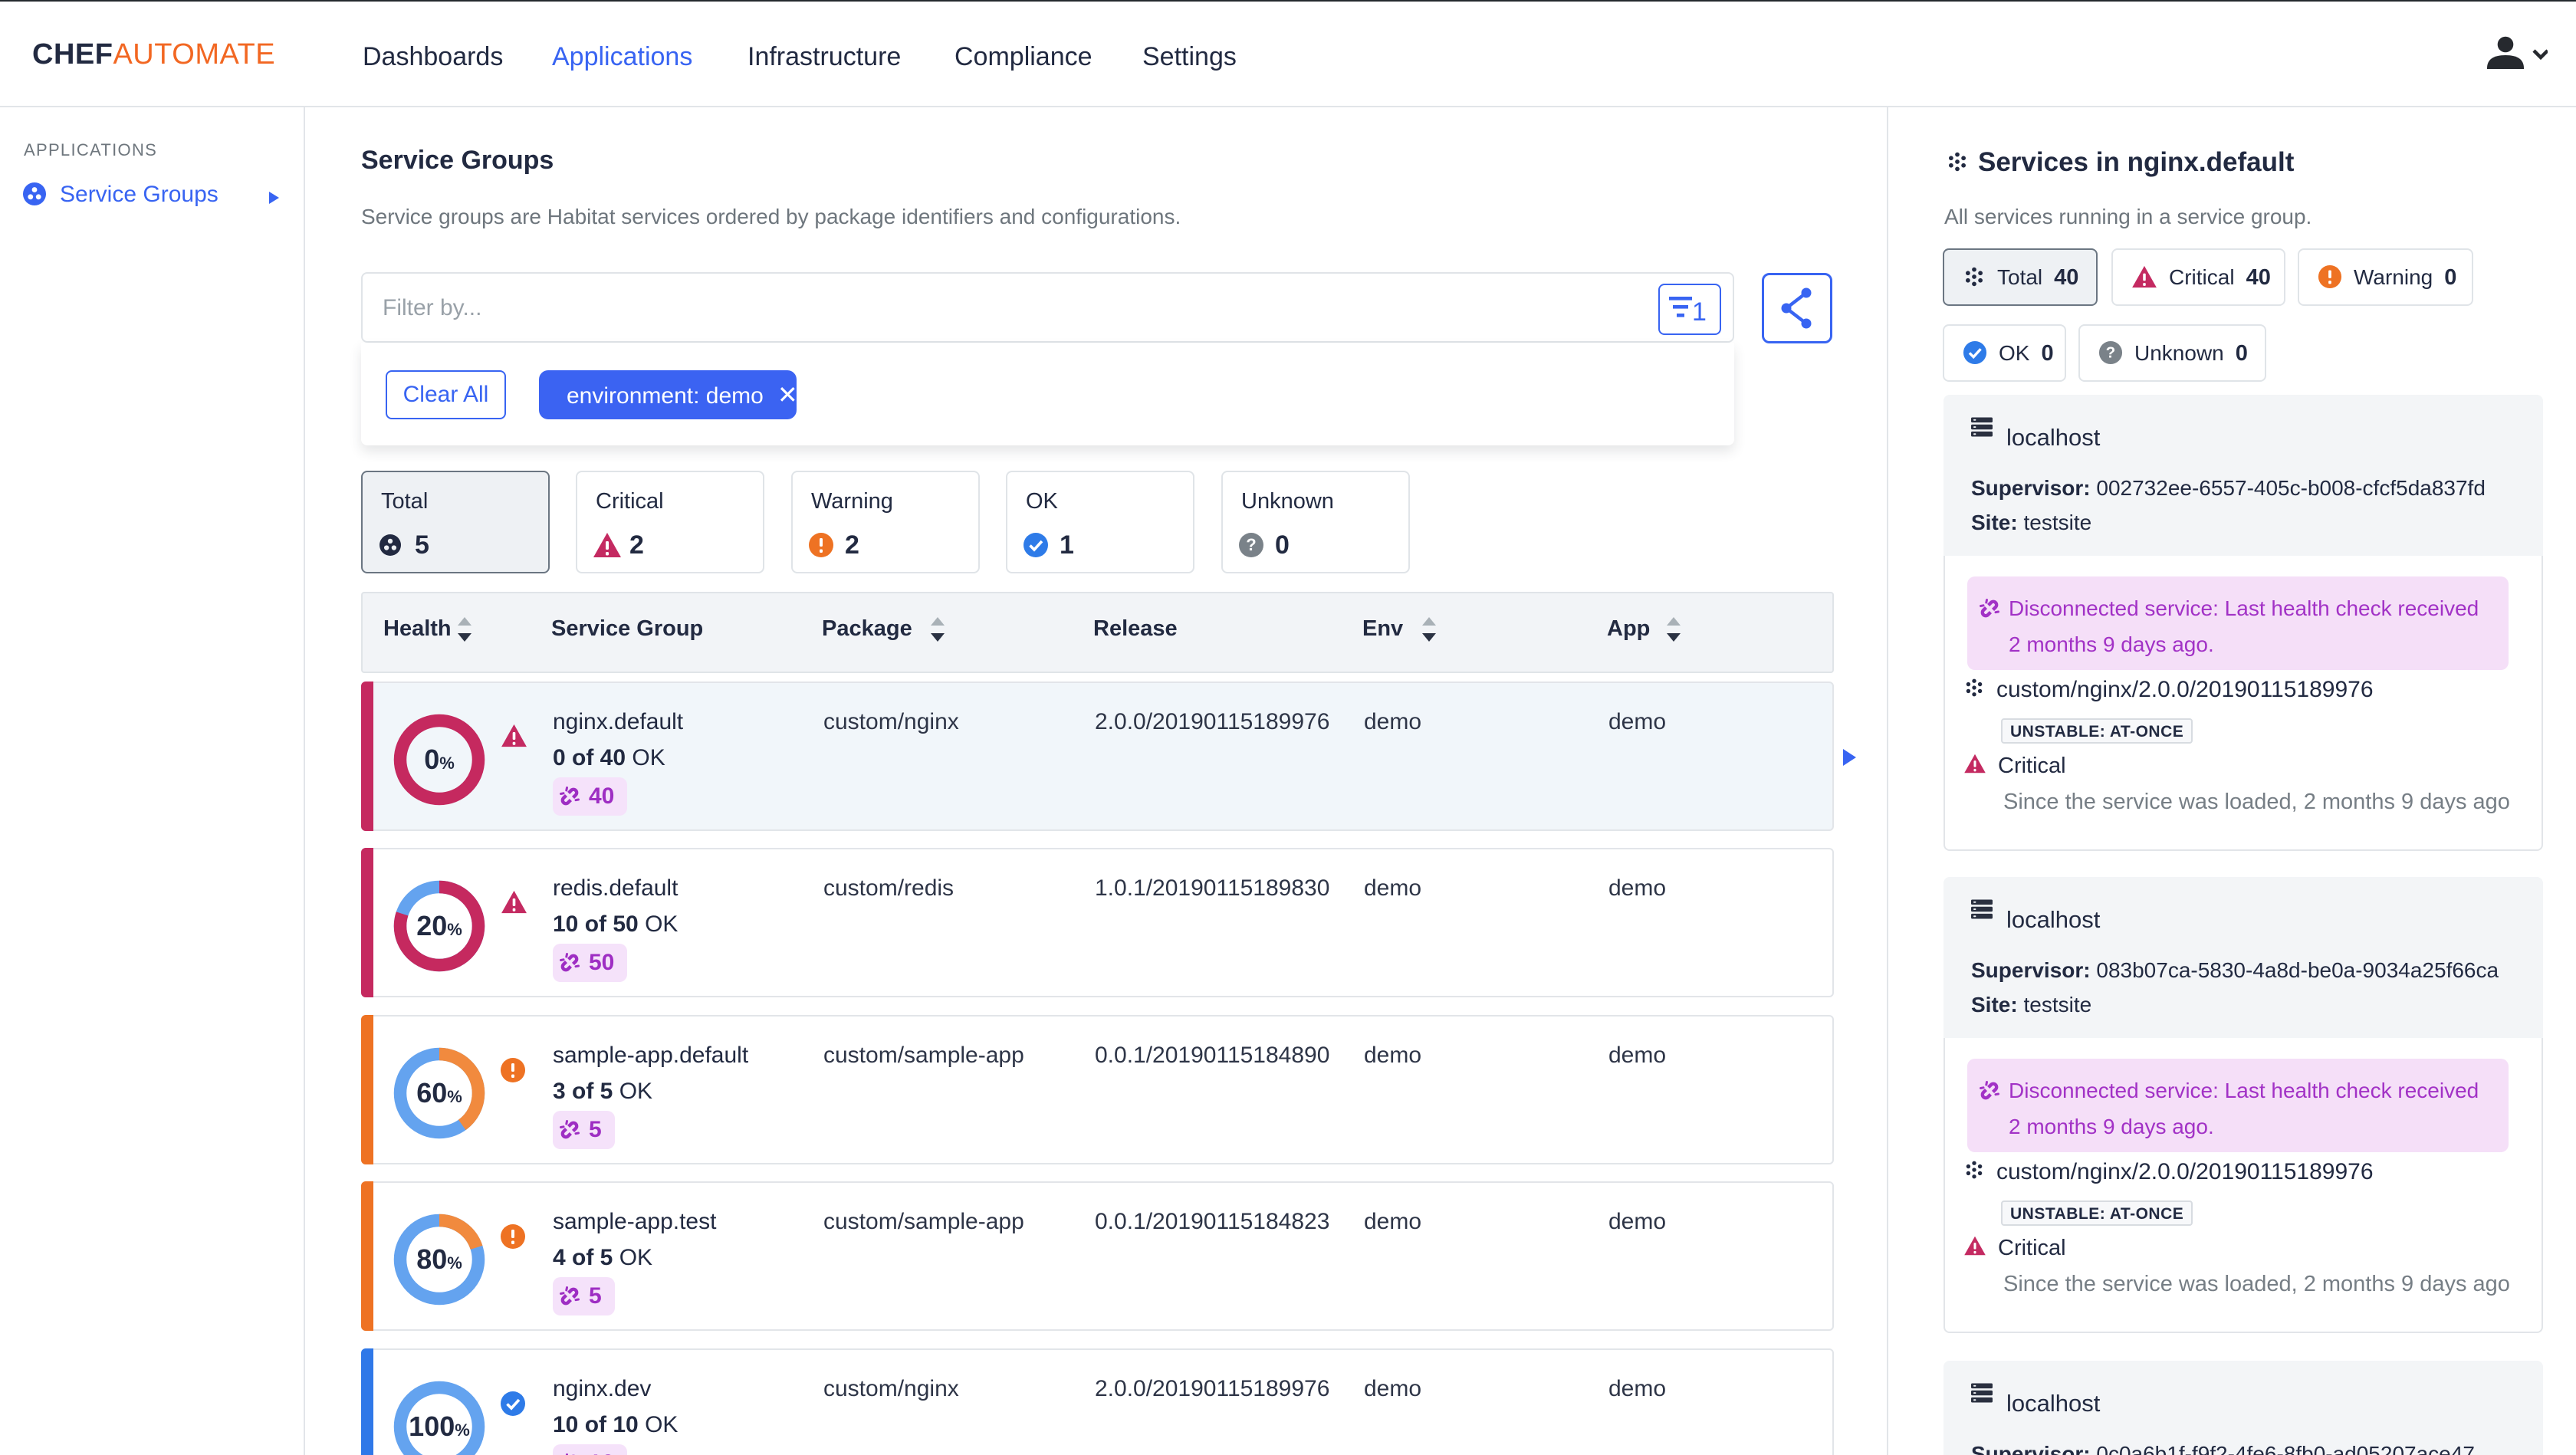  Describe the element at coordinates (1699, 312) in the screenshot. I see `svg-text: 1` at that location.